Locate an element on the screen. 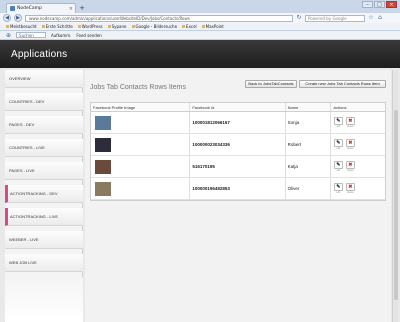 The image size is (400, 322). facebook-id-cell: 100000196482853 is located at coordinates (238, 188).